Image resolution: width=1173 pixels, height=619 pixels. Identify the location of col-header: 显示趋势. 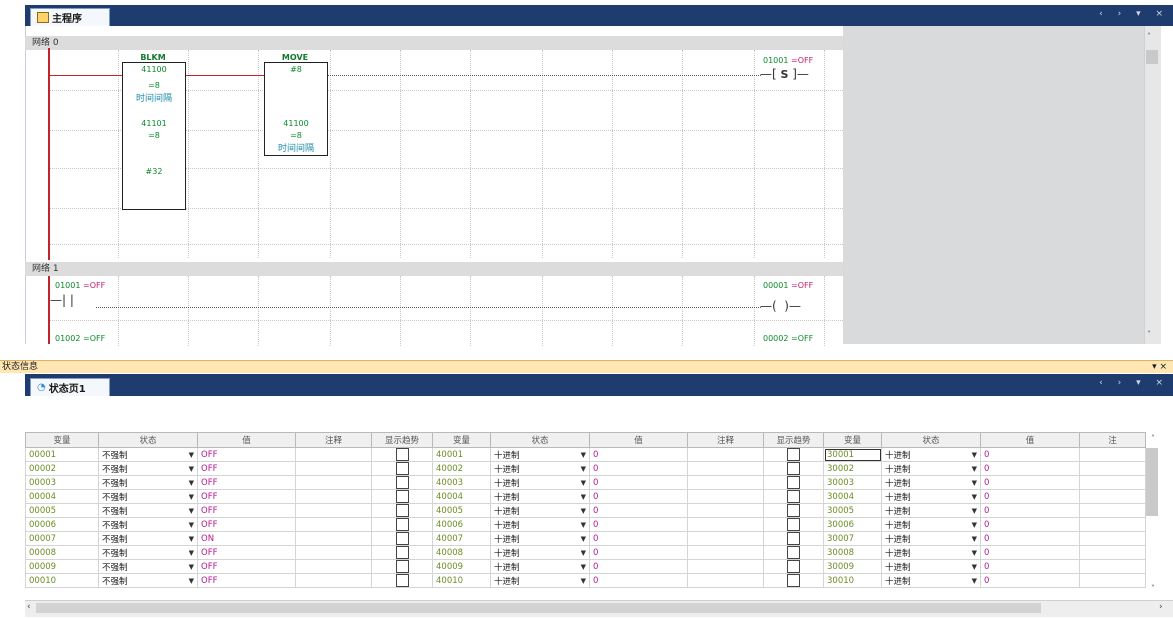
(402, 440).